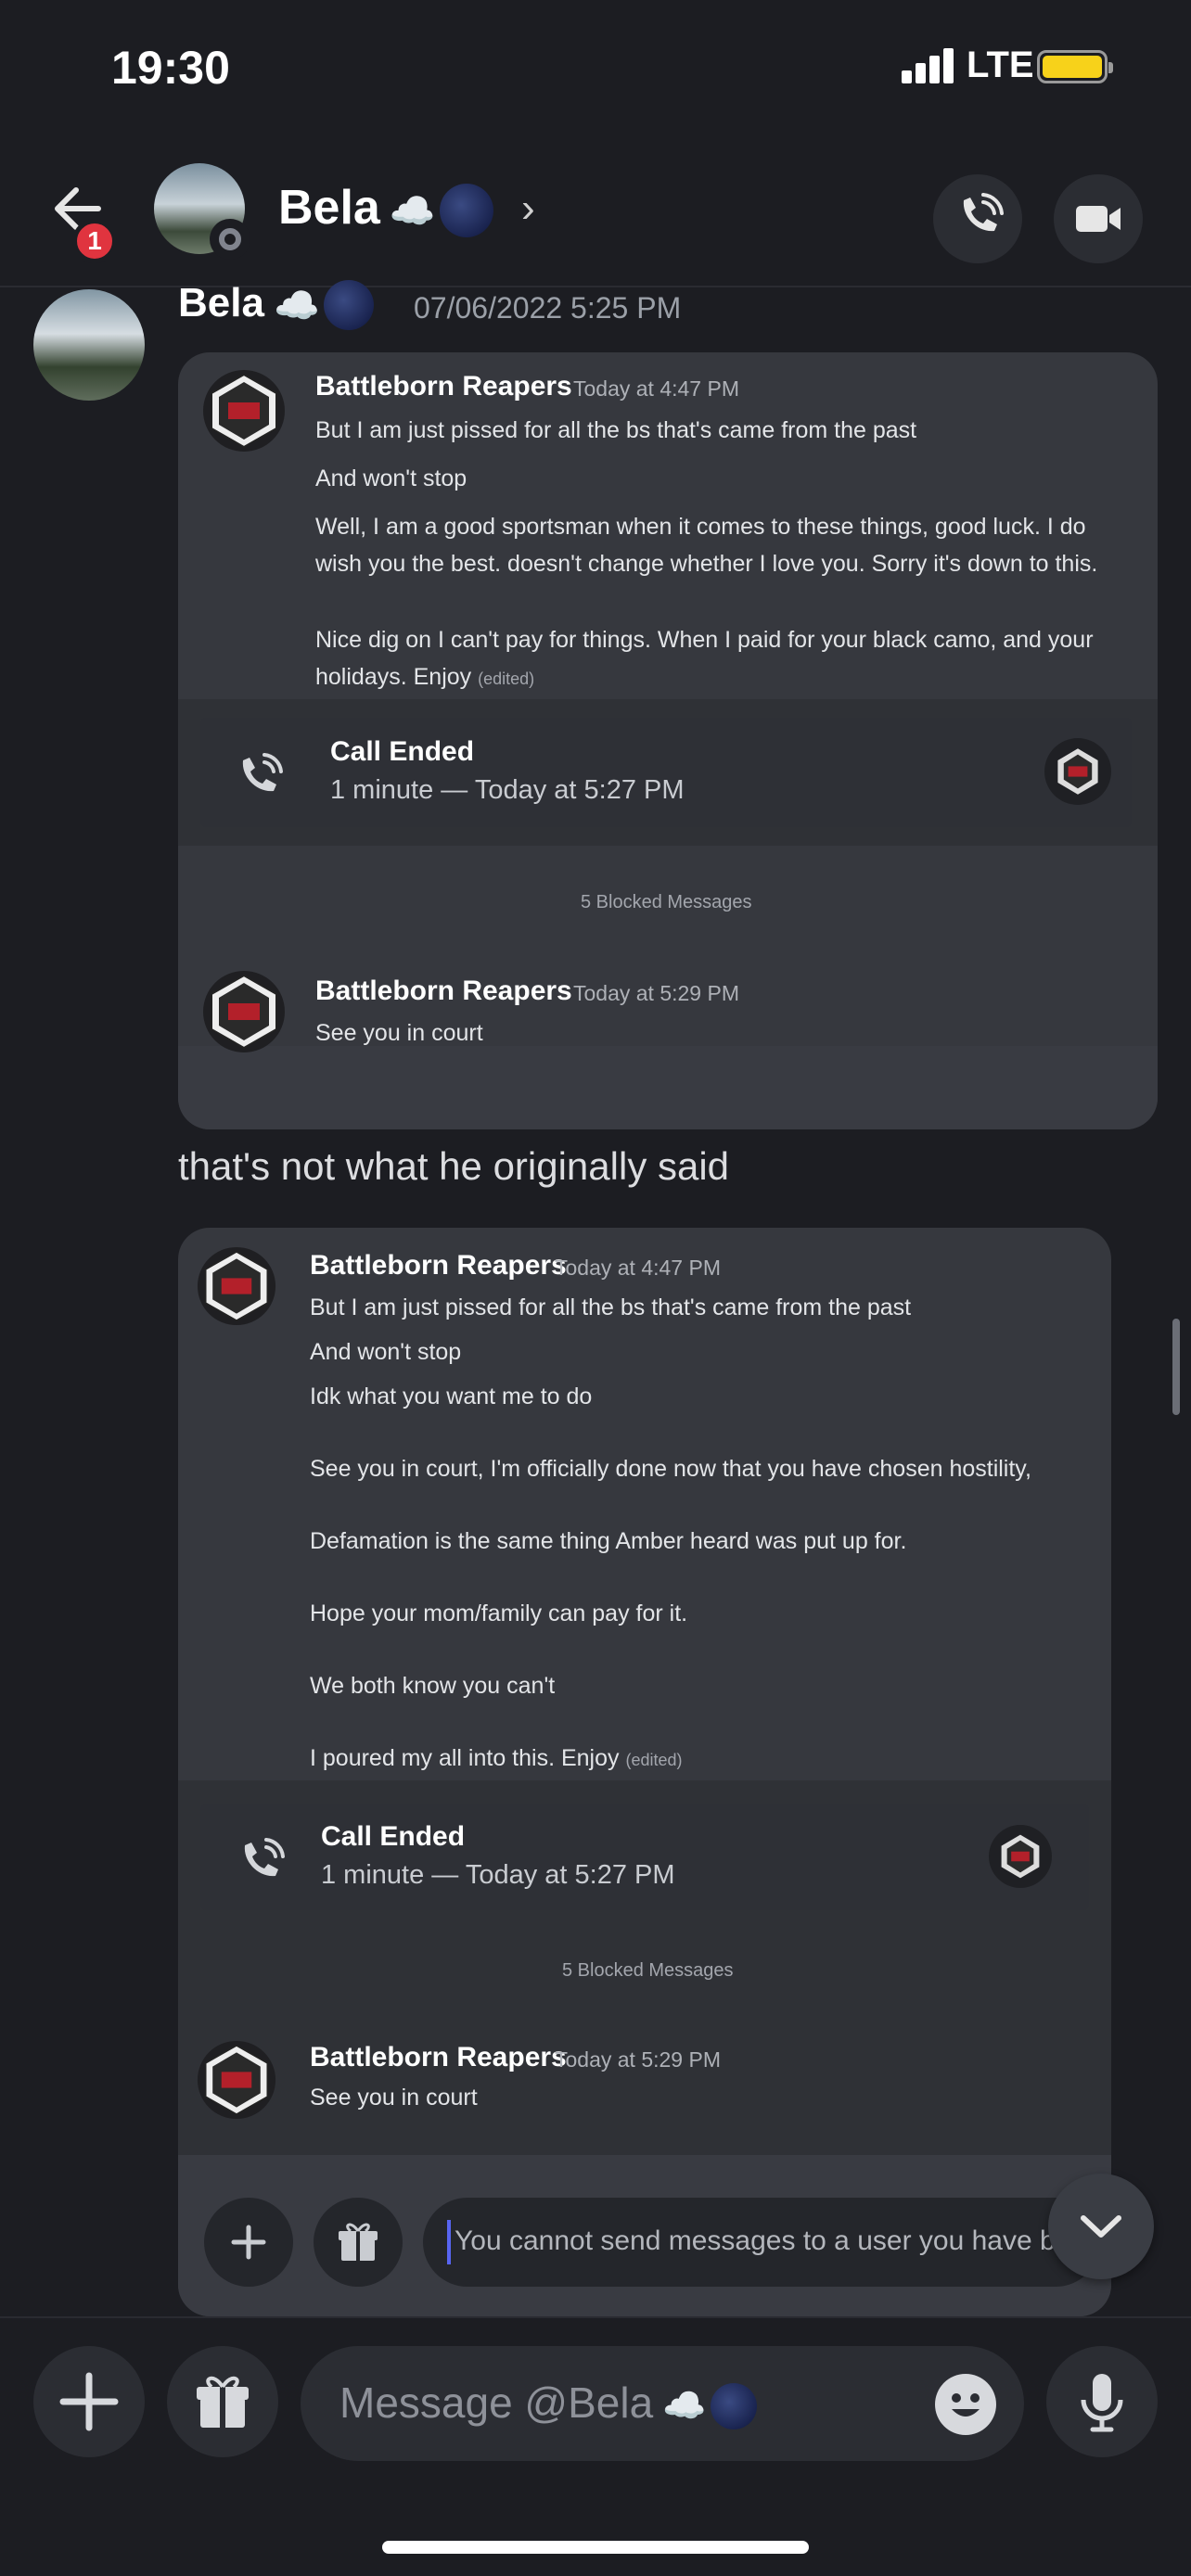 The width and height of the screenshot is (1191, 2576). Describe the element at coordinates (595, 69) in the screenshot. I see `status-bar: 19:30 LTE` at that location.